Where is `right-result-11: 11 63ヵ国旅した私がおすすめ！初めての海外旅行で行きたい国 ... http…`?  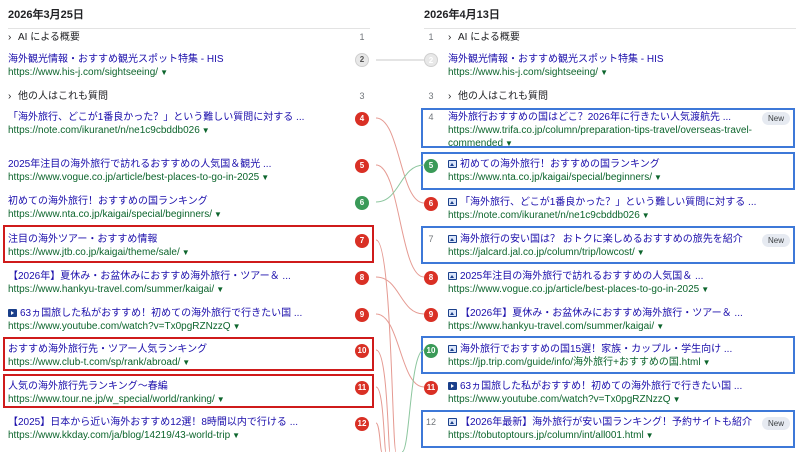 right-result-11: 11 63ヵ国旅した私がおすすめ！初めての海外旅行で行きたい国 ... http… is located at coordinates (610, 393).